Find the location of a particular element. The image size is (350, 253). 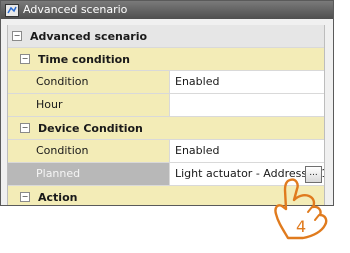

title-bar: Advanced scenario is located at coordinates (167, 10).